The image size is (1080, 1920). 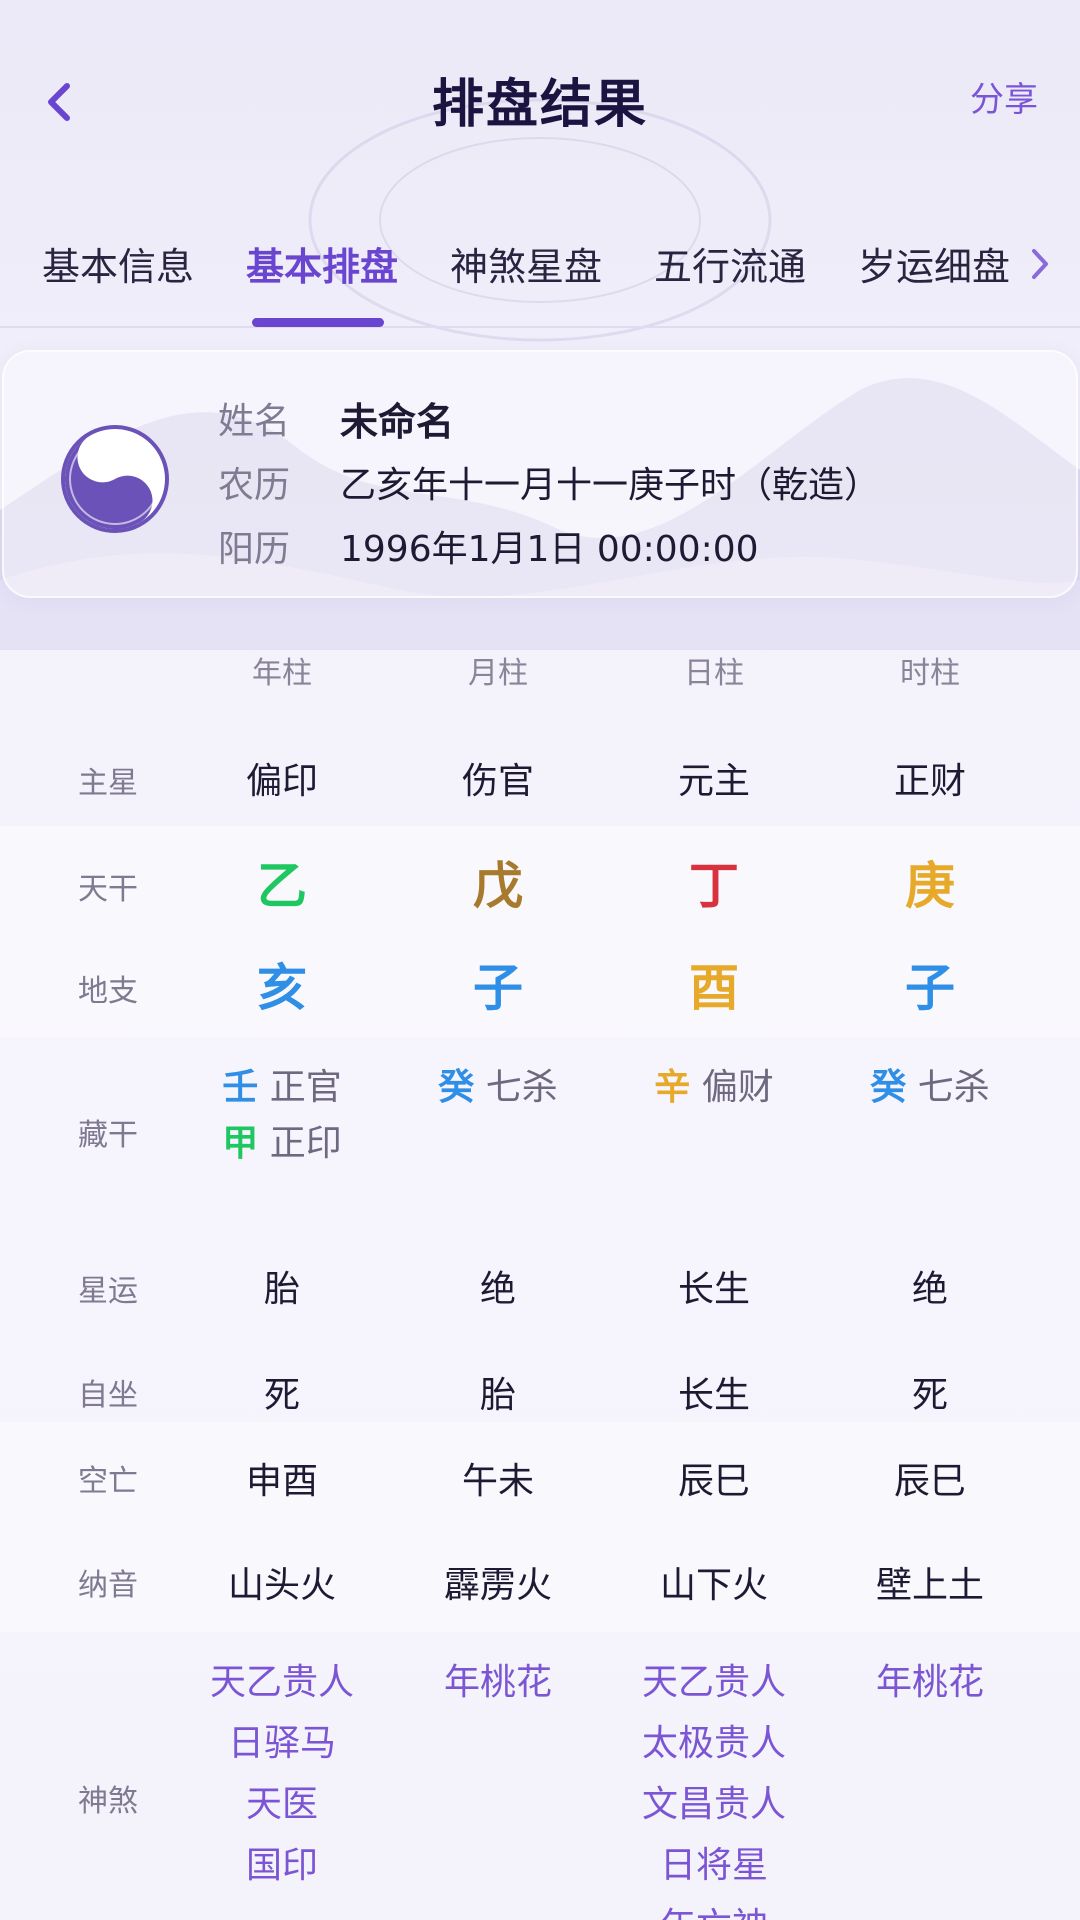 I want to click on tabs-scroll-right-button, so click(x=1040, y=264).